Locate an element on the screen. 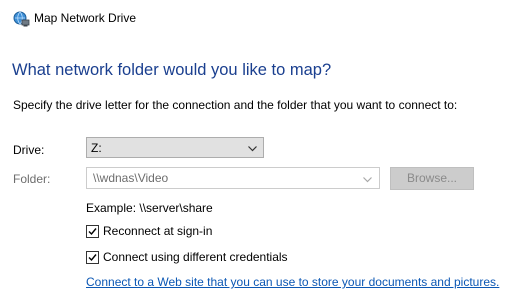 This screenshot has height=305, width=521. title-bar: Map Network Drive is located at coordinates (260, 18).